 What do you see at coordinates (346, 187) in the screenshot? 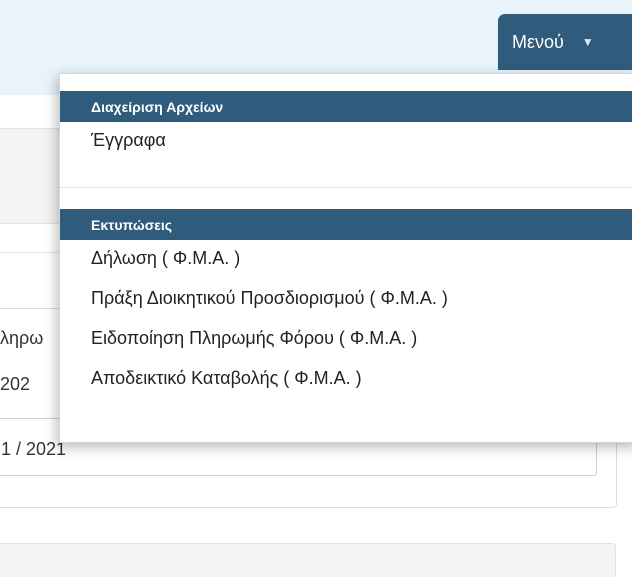
I see `menu-divider` at bounding box center [346, 187].